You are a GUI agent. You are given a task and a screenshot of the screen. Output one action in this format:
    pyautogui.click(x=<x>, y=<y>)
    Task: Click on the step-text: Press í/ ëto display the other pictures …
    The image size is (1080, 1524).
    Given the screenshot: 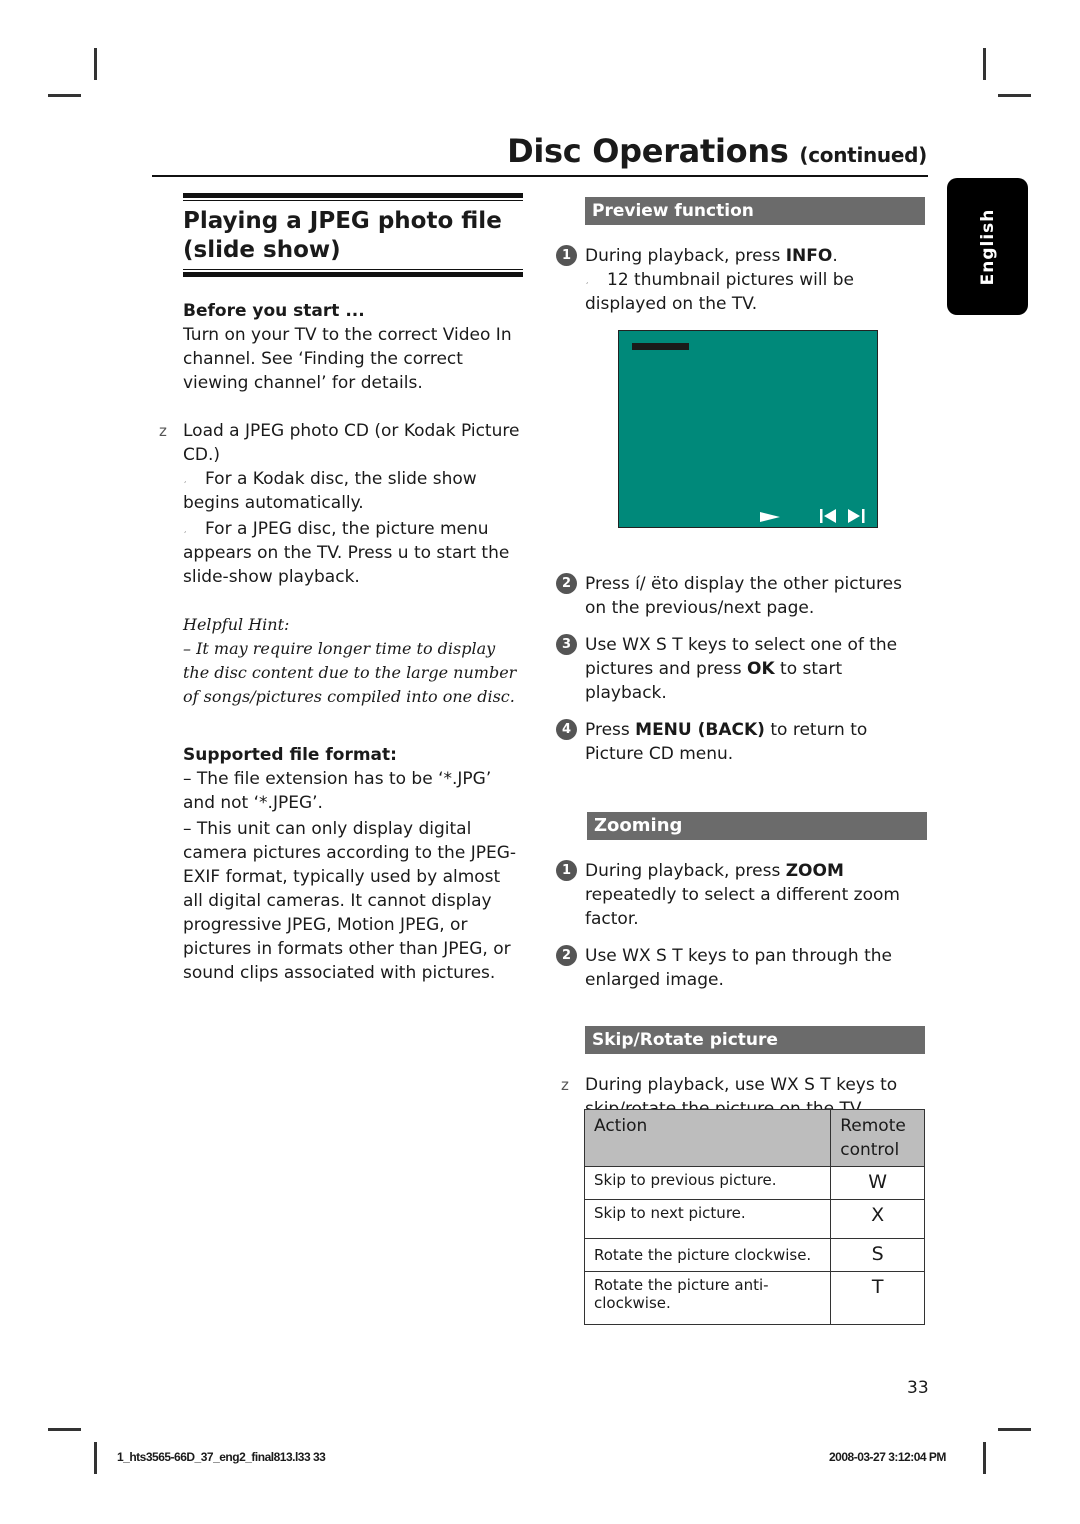 What is the action you would take?
    pyautogui.click(x=743, y=596)
    